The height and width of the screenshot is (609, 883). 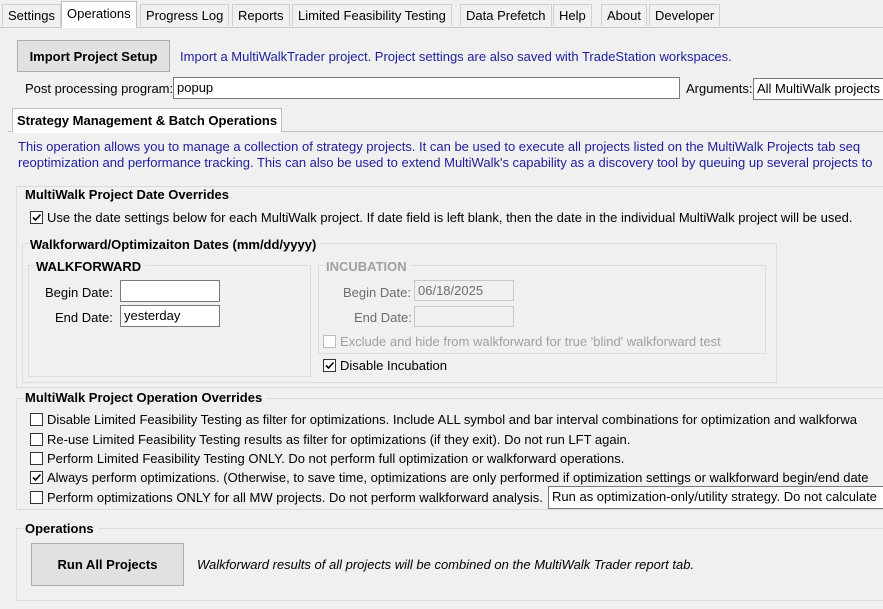 What do you see at coordinates (393, 365) in the screenshot?
I see `disable-incubation-label: Disable Incubation` at bounding box center [393, 365].